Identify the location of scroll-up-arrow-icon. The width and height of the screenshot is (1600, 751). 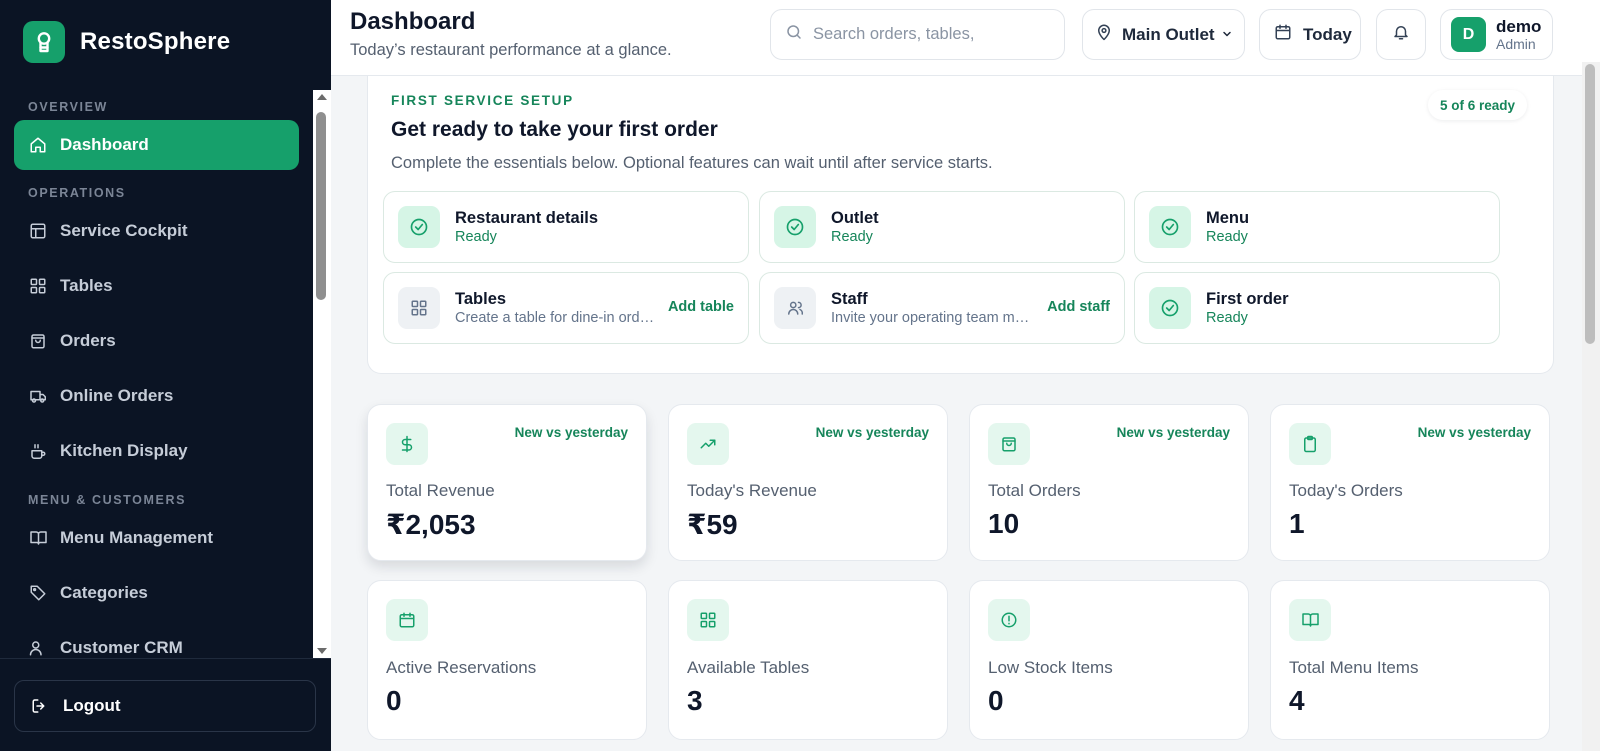
(322, 97).